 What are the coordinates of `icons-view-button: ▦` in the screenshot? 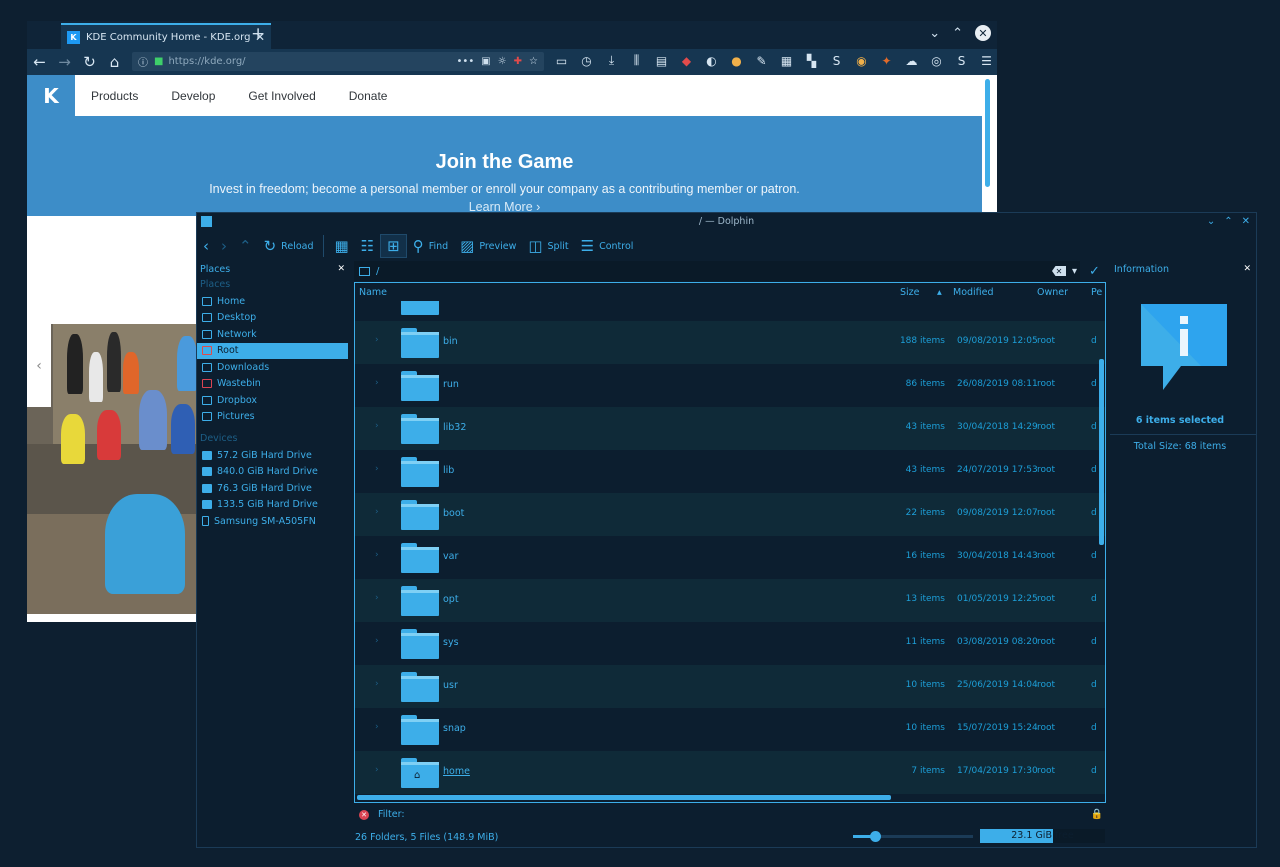 It's located at (341, 246).